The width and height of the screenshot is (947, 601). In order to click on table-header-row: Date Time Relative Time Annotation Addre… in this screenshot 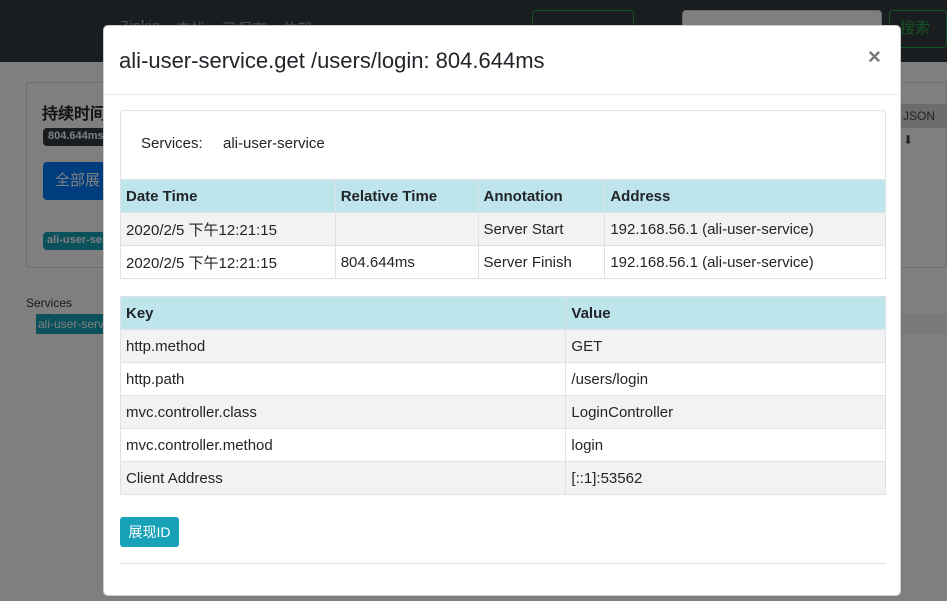, I will do `click(503, 196)`.